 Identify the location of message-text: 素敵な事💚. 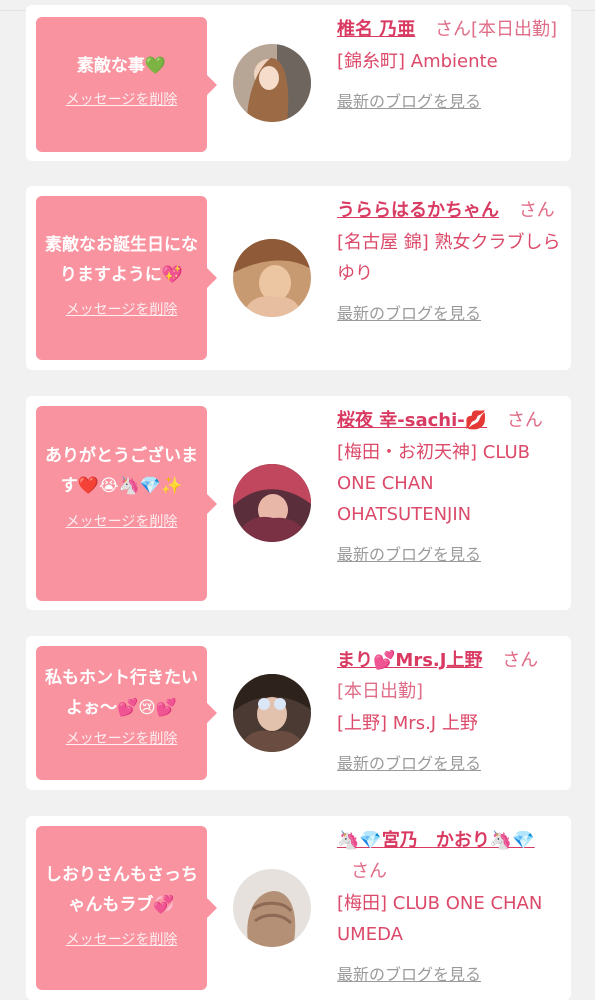
(121, 66).